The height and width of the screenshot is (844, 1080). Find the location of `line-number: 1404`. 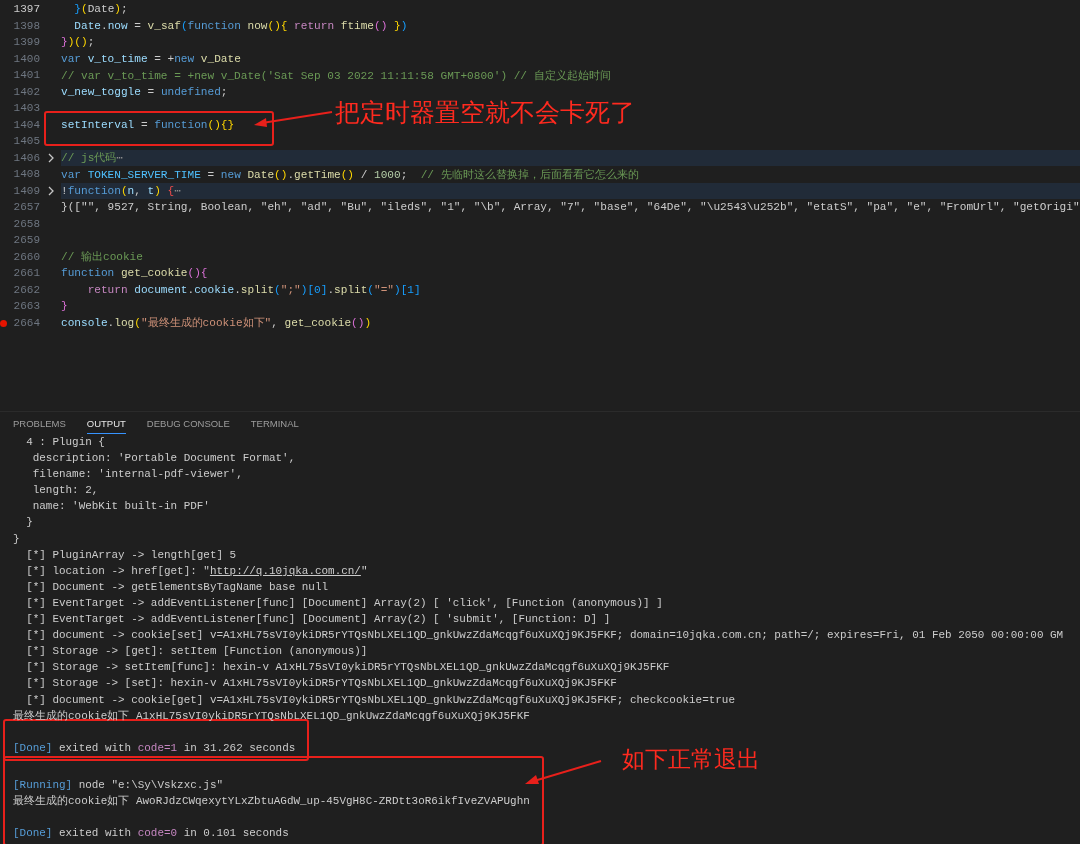

line-number: 1404 is located at coordinates (26, 124).